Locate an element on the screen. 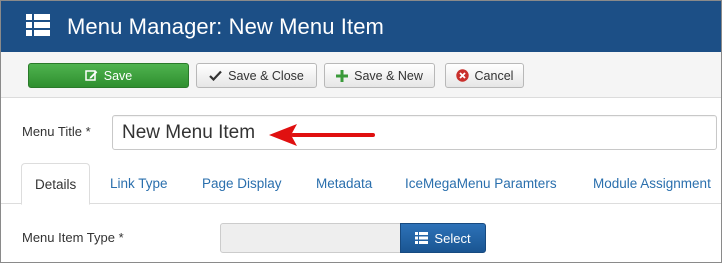 The width and height of the screenshot is (722, 263). tab-details: Details is located at coordinates (56, 184).